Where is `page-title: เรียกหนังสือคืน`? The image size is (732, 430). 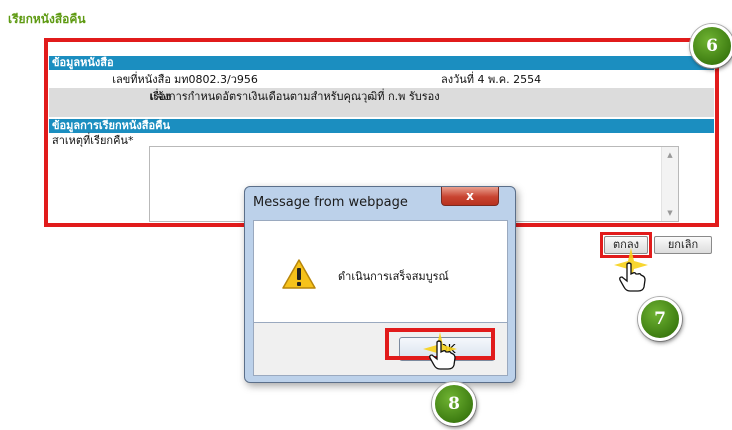 page-title: เรียกหนังสือคืน is located at coordinates (47, 19).